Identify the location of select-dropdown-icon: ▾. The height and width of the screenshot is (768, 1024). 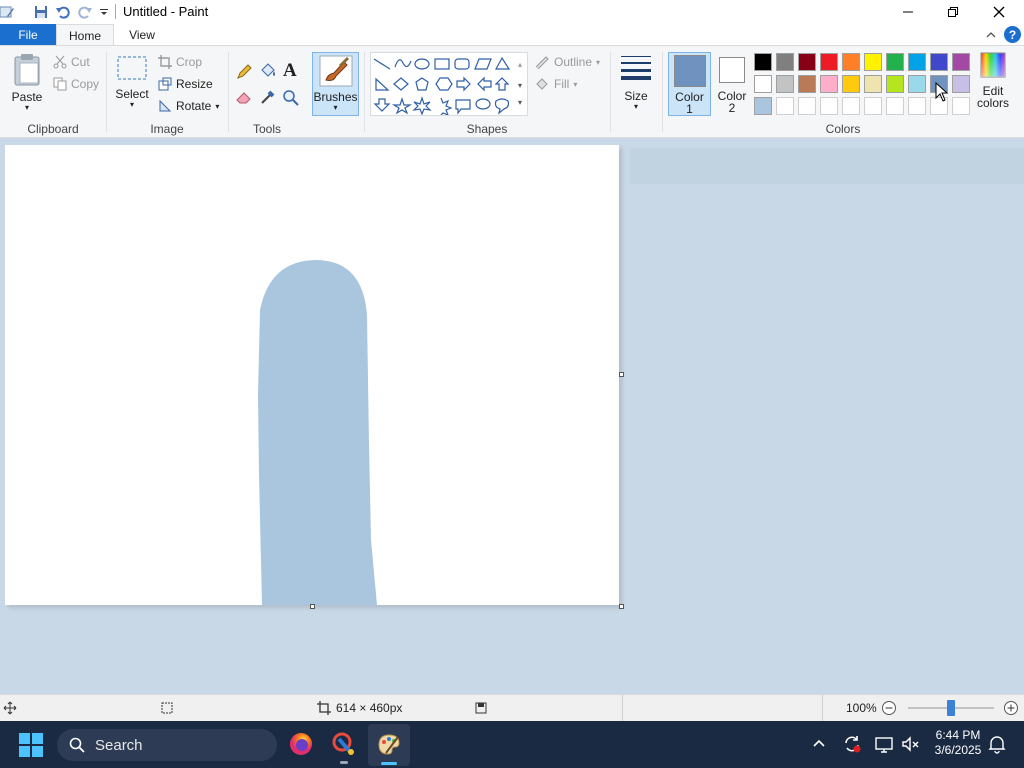
(132, 105).